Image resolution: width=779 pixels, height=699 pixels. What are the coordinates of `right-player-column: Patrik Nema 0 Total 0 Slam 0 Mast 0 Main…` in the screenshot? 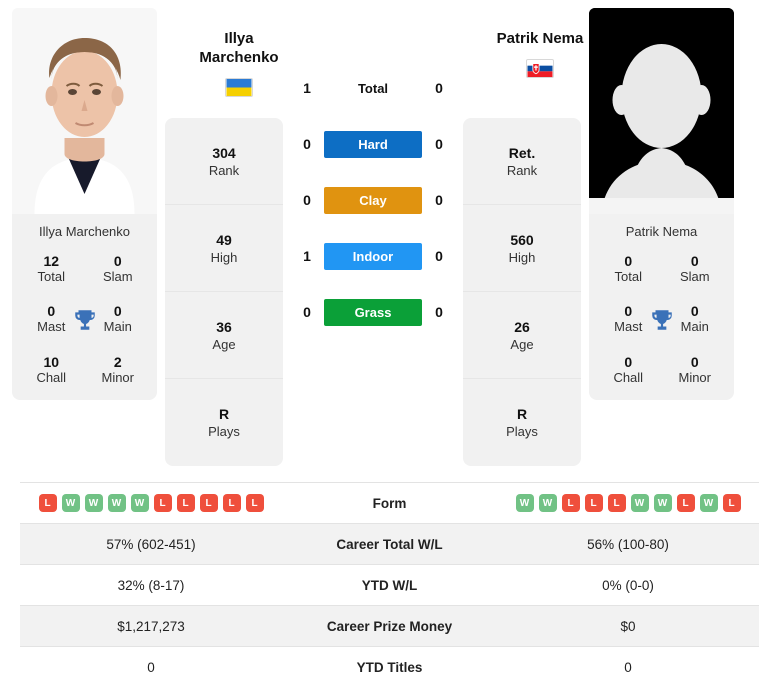 It's located at (663, 200).